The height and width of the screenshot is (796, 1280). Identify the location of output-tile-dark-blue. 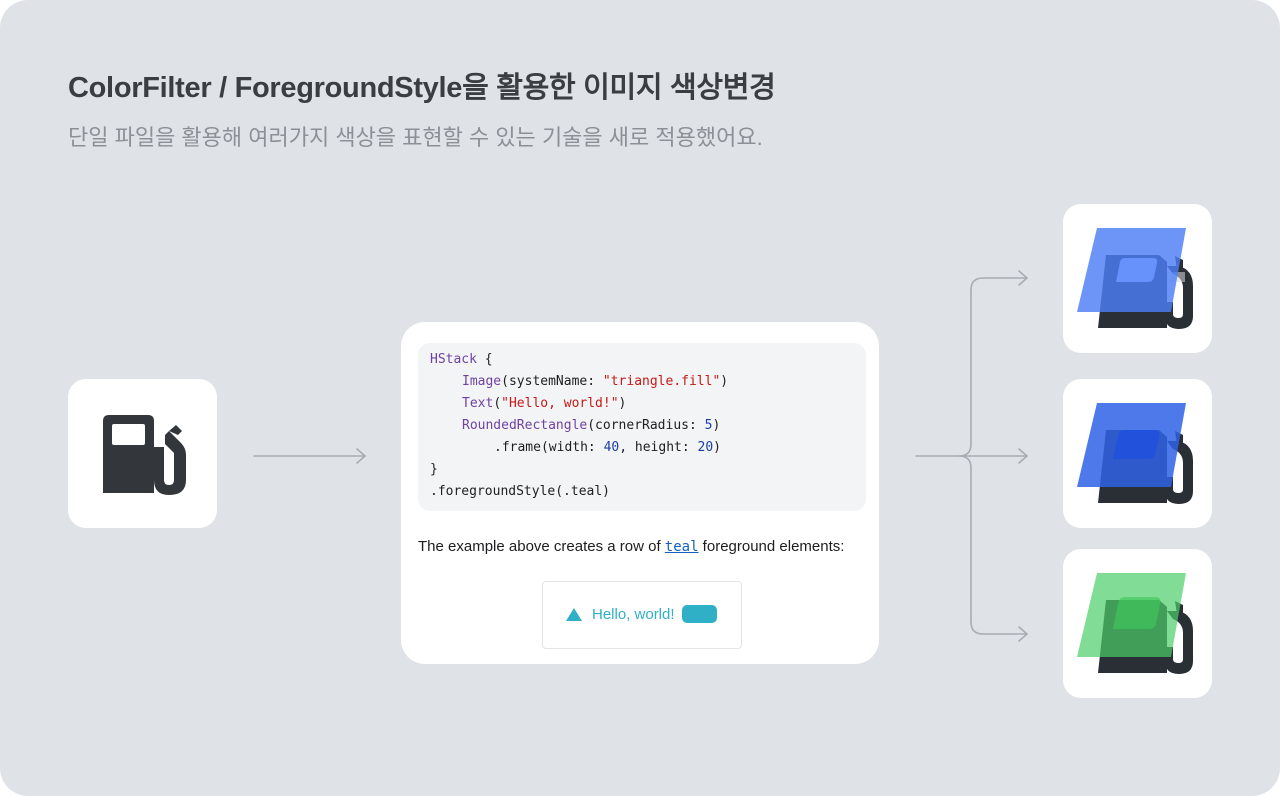
(1137, 453).